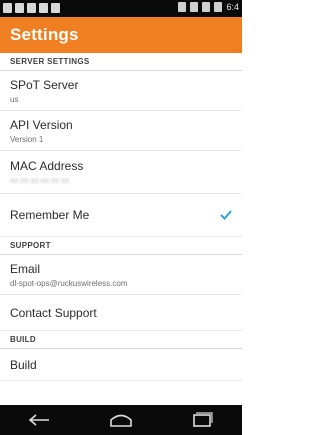 The height and width of the screenshot is (435, 320). I want to click on setting-title: Email, so click(25, 268).